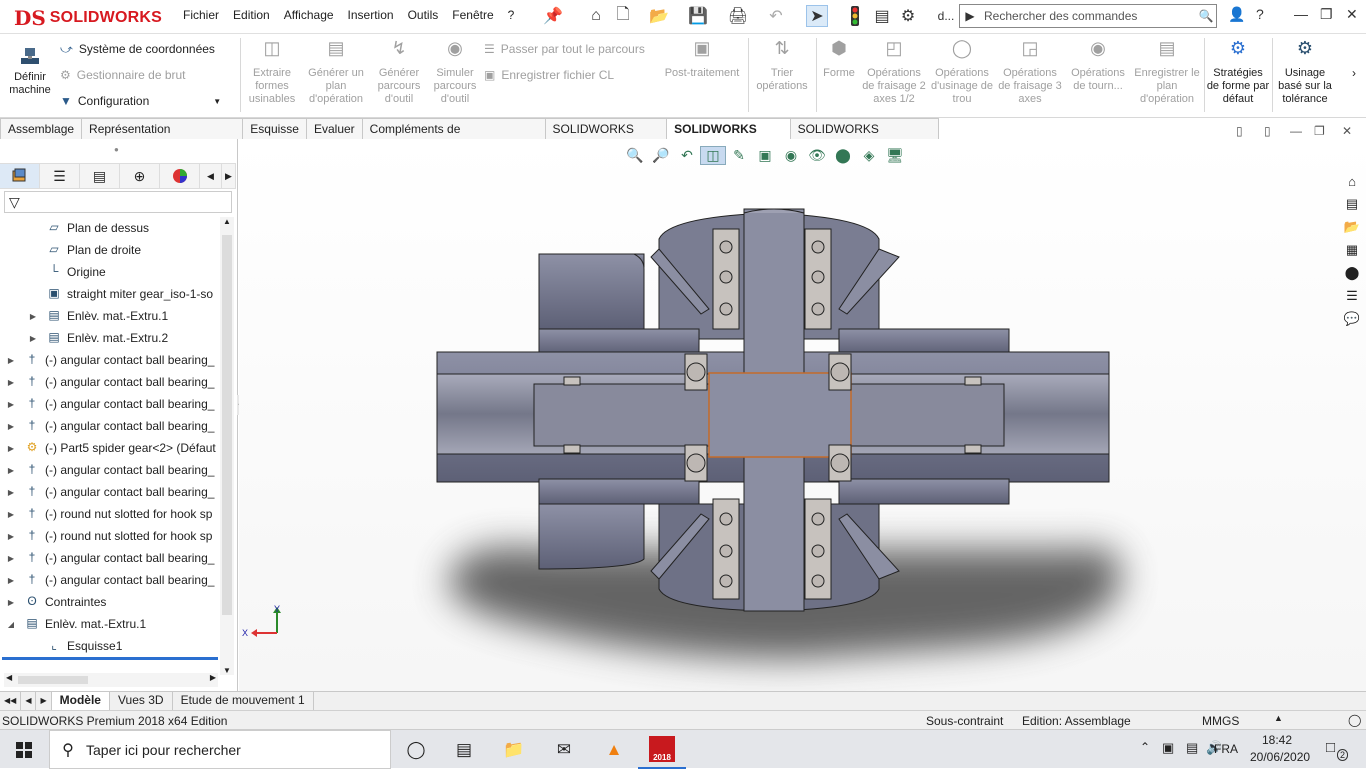  I want to click on windows-start-icon, so click(24, 749).